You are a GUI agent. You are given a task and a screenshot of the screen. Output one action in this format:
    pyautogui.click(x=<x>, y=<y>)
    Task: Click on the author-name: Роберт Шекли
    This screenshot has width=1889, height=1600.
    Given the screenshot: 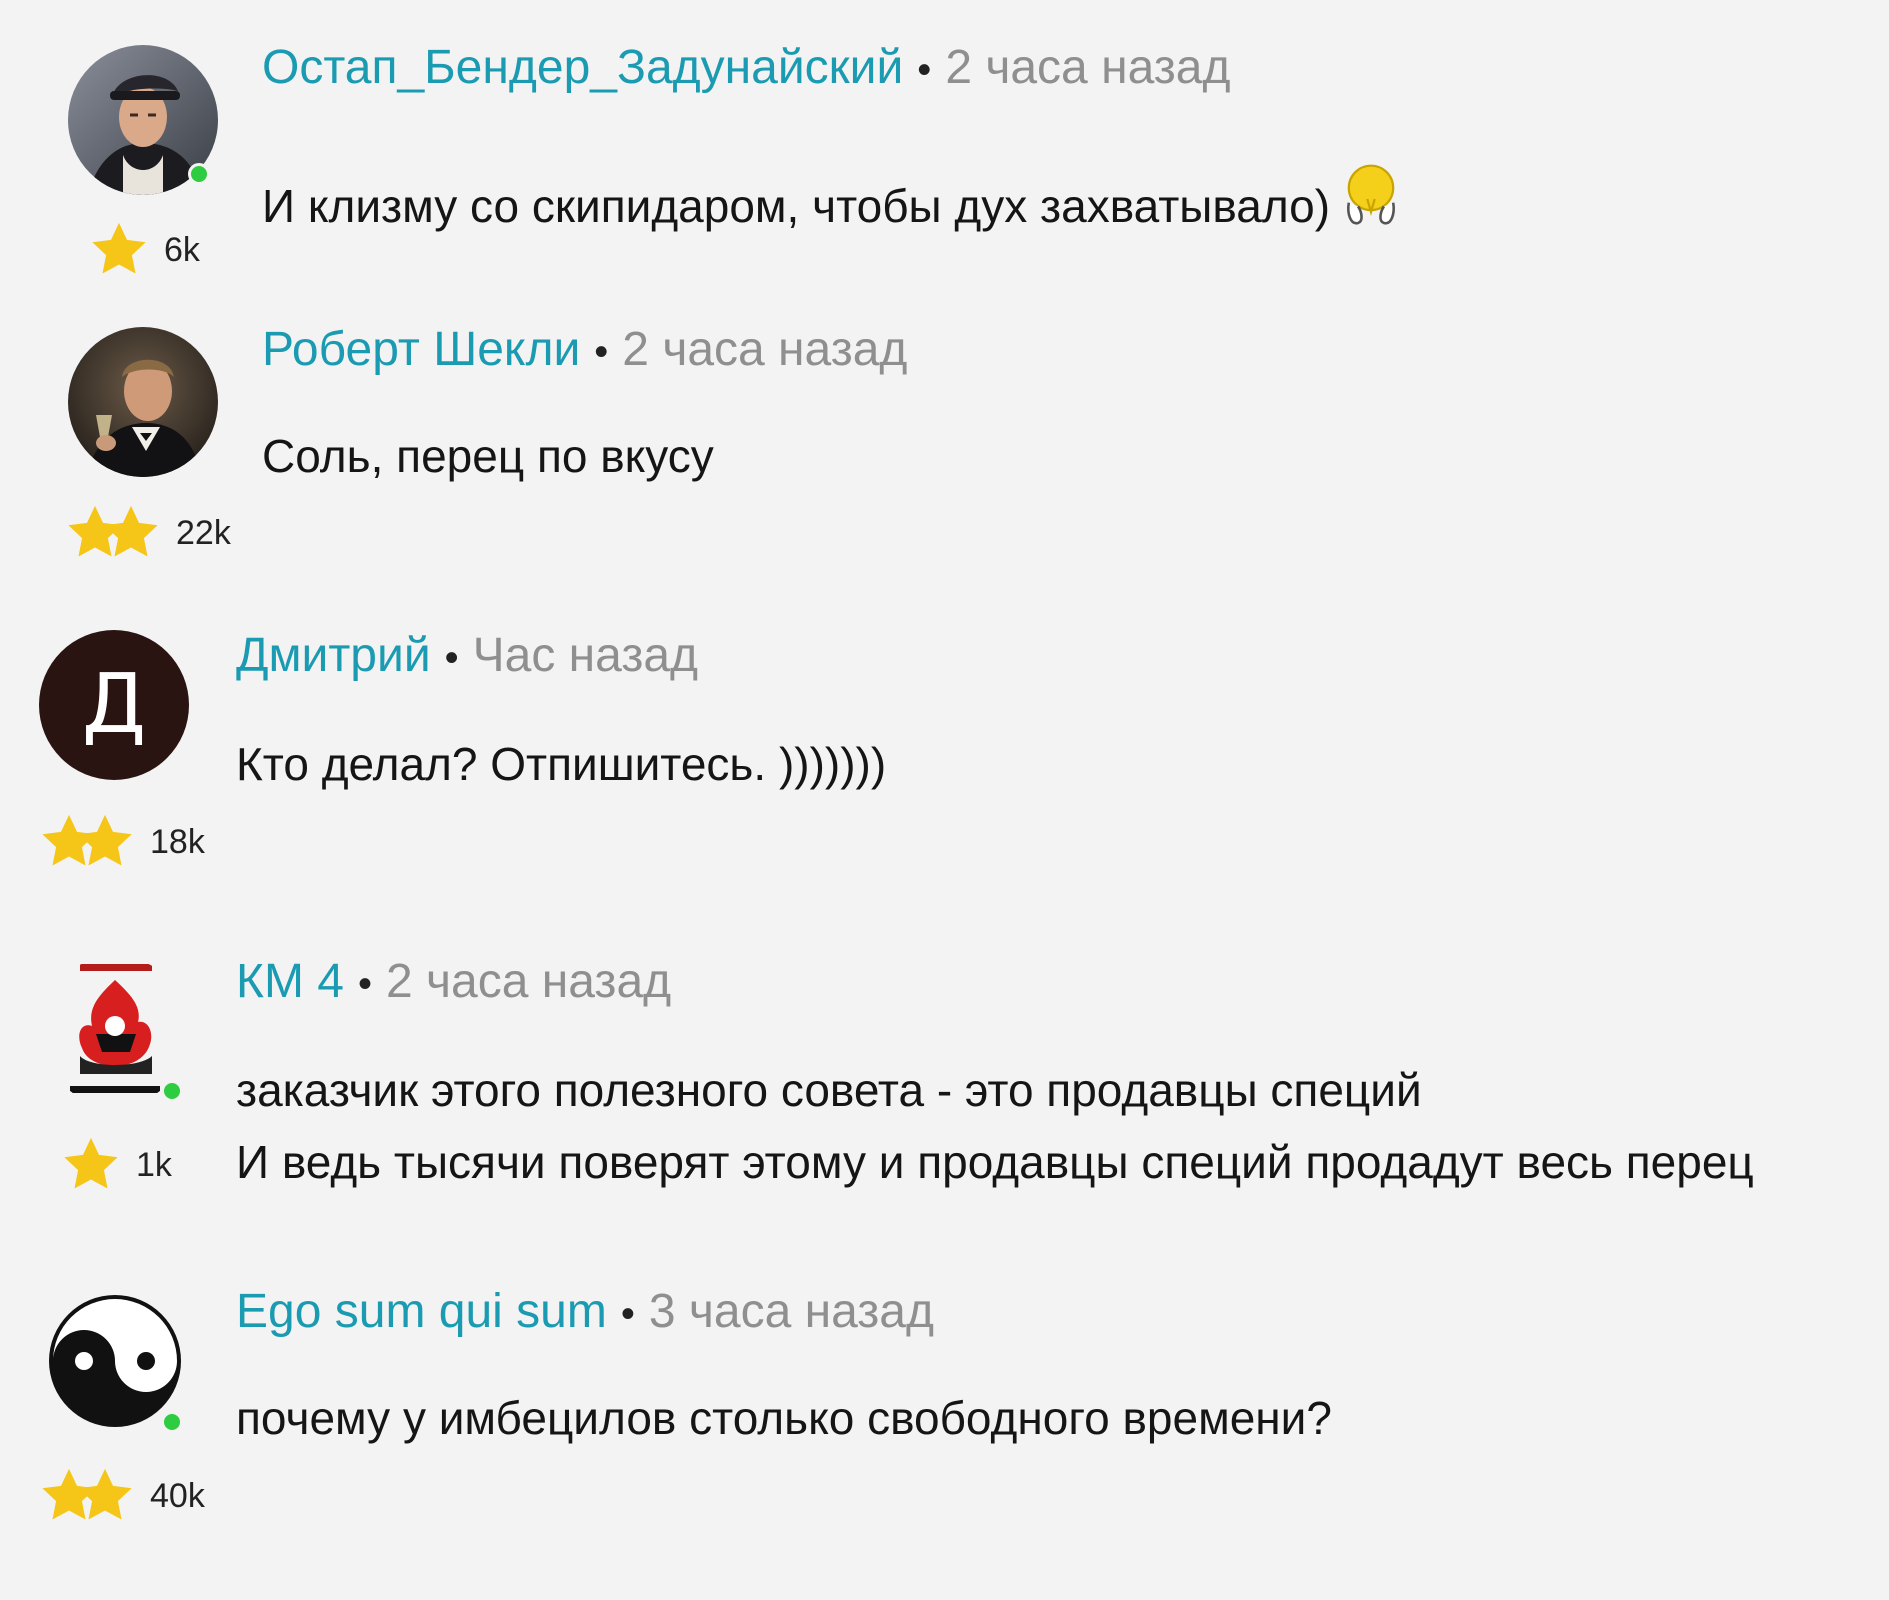 What is the action you would take?
    pyautogui.click(x=421, y=349)
    